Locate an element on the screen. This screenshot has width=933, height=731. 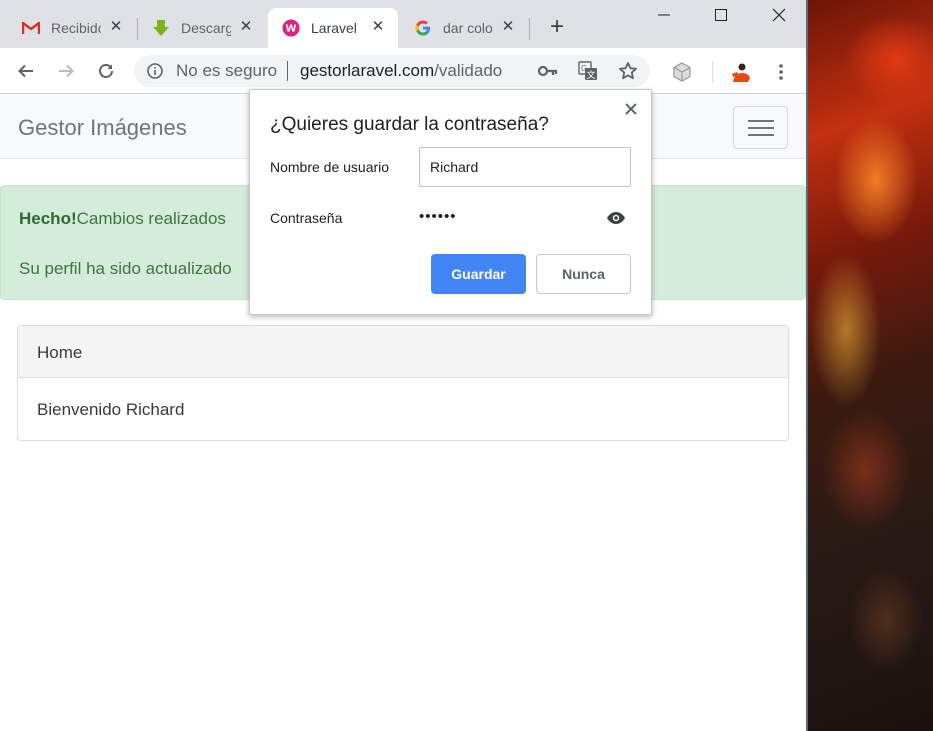
svg-text: G is located at coordinates (584, 68).